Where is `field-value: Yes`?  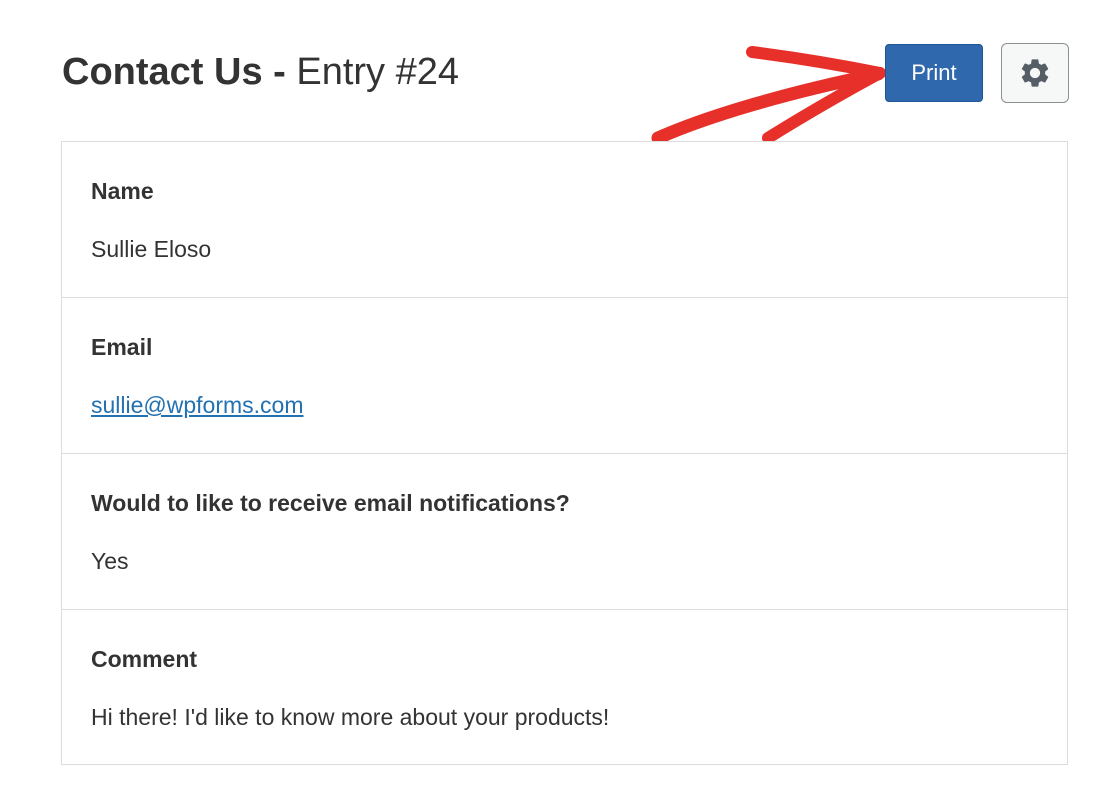
field-value: Yes is located at coordinates (110, 561).